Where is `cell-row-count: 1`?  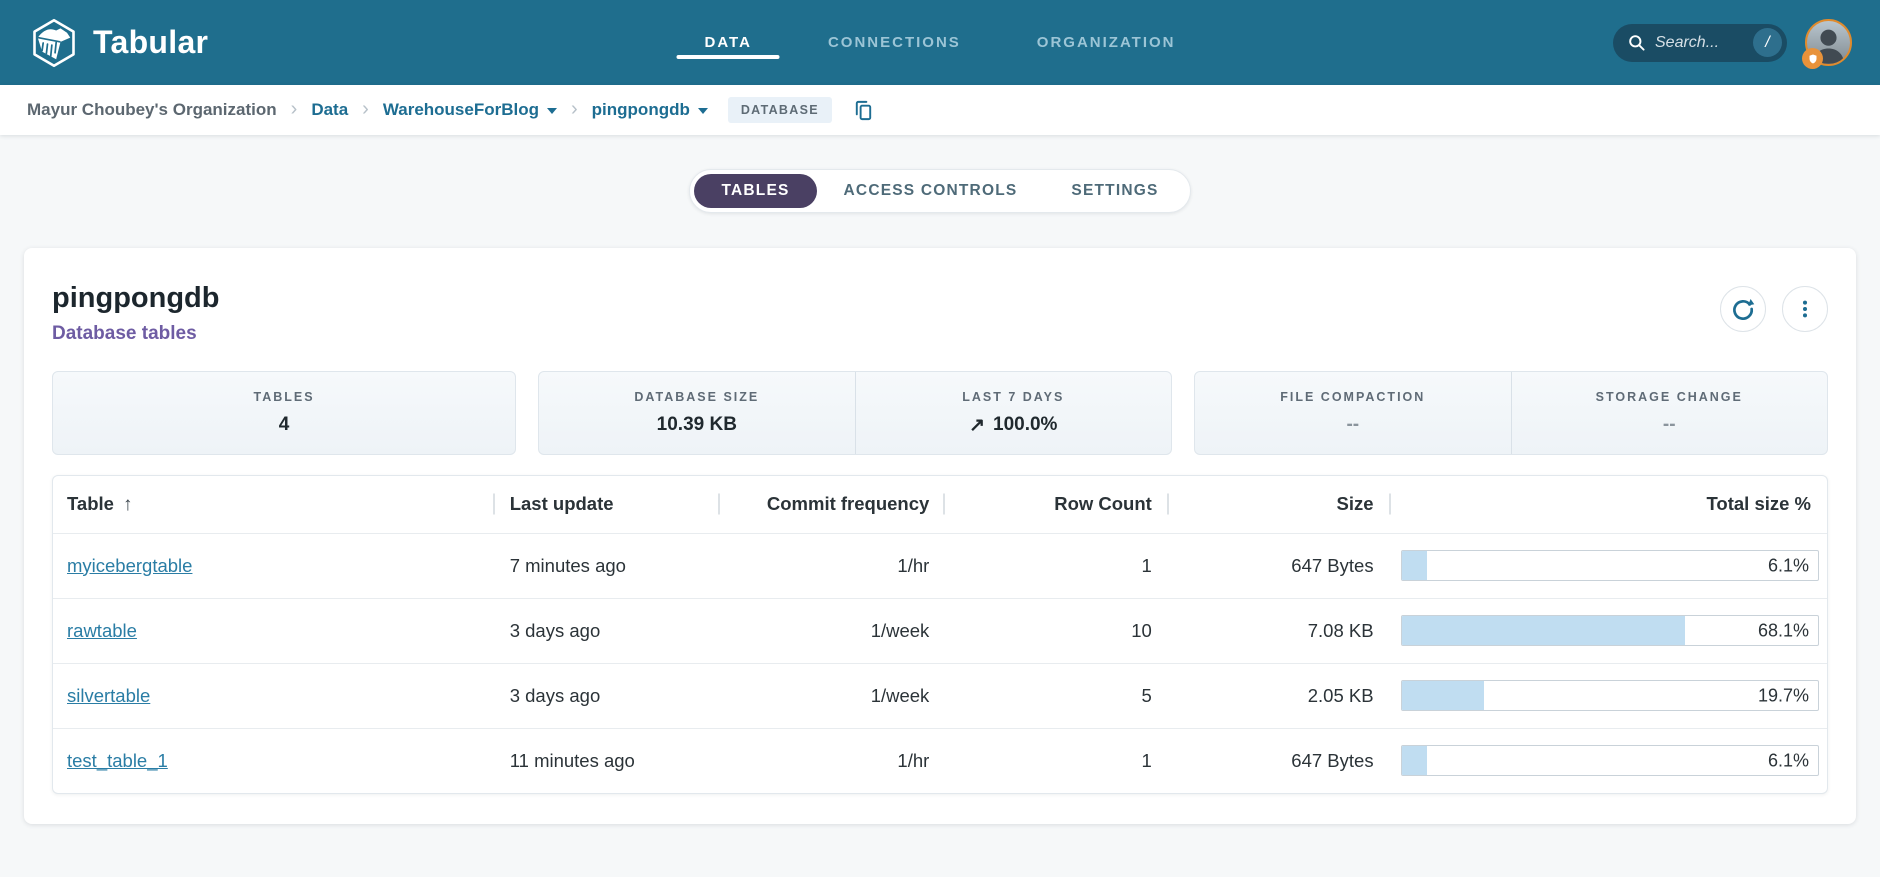
cell-row-count: 1 is located at coordinates (1057, 760).